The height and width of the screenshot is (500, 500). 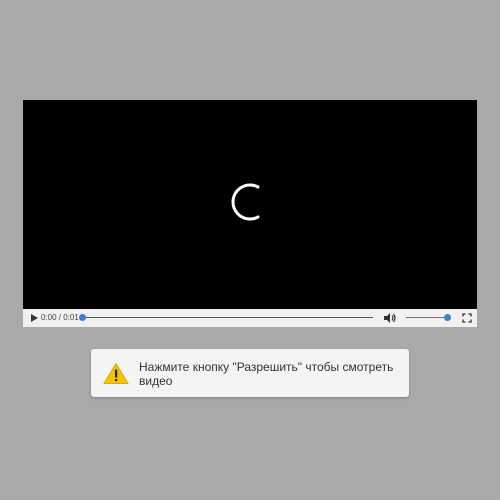 I want to click on progress-thumb, so click(x=82, y=317).